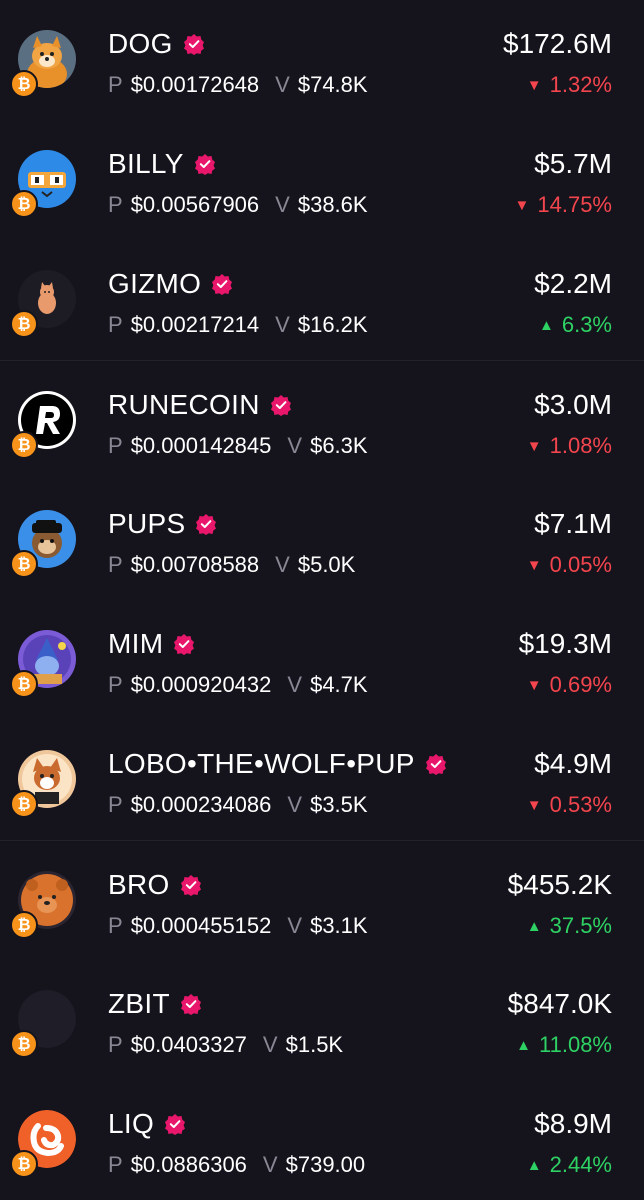 This screenshot has width=644, height=1200. Describe the element at coordinates (147, 523) in the screenshot. I see `token-name-text: PUPS` at that location.